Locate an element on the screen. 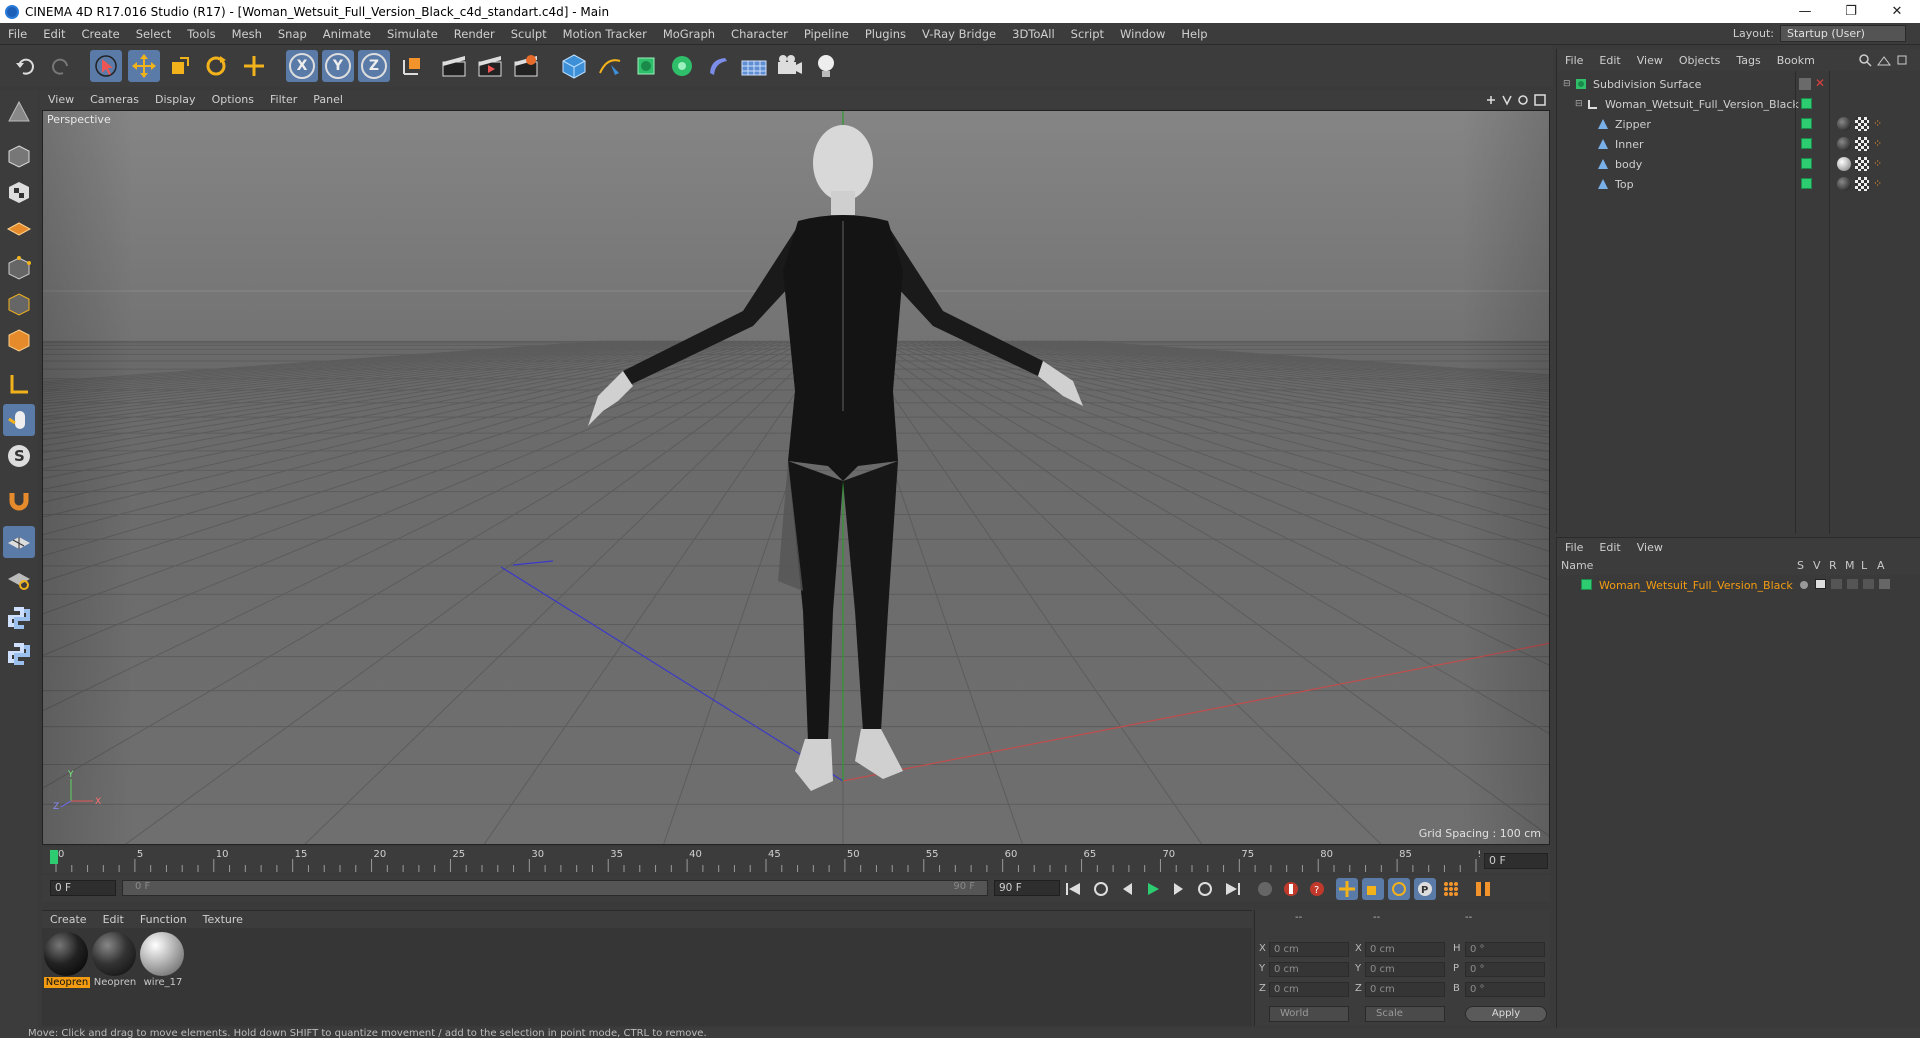 The height and width of the screenshot is (1038, 1920). menu-animate: Animate is located at coordinates (347, 34).